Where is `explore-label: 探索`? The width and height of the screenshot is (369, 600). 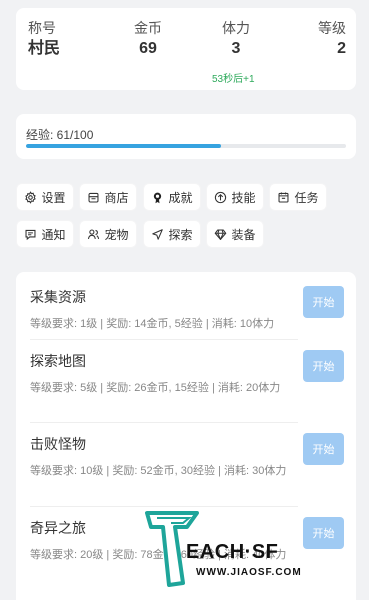
explore-label: 探索 is located at coordinates (180, 234).